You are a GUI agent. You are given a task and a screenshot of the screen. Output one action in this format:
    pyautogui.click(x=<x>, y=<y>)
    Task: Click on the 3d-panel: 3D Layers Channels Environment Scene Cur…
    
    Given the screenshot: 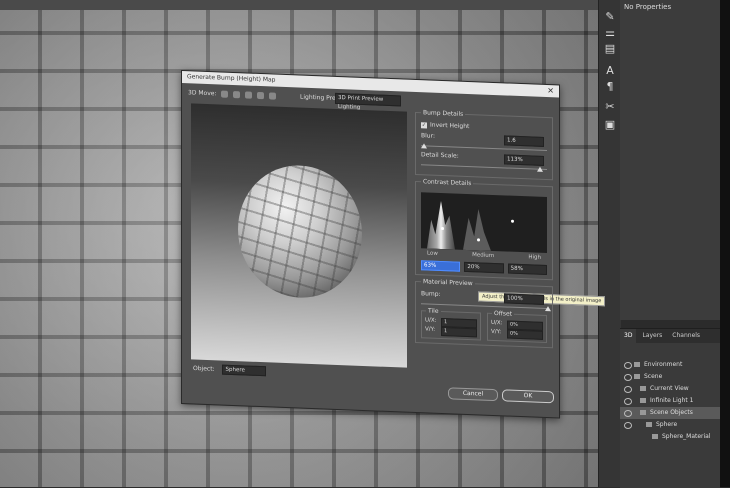 What is the action you would take?
    pyautogui.click(x=670, y=408)
    